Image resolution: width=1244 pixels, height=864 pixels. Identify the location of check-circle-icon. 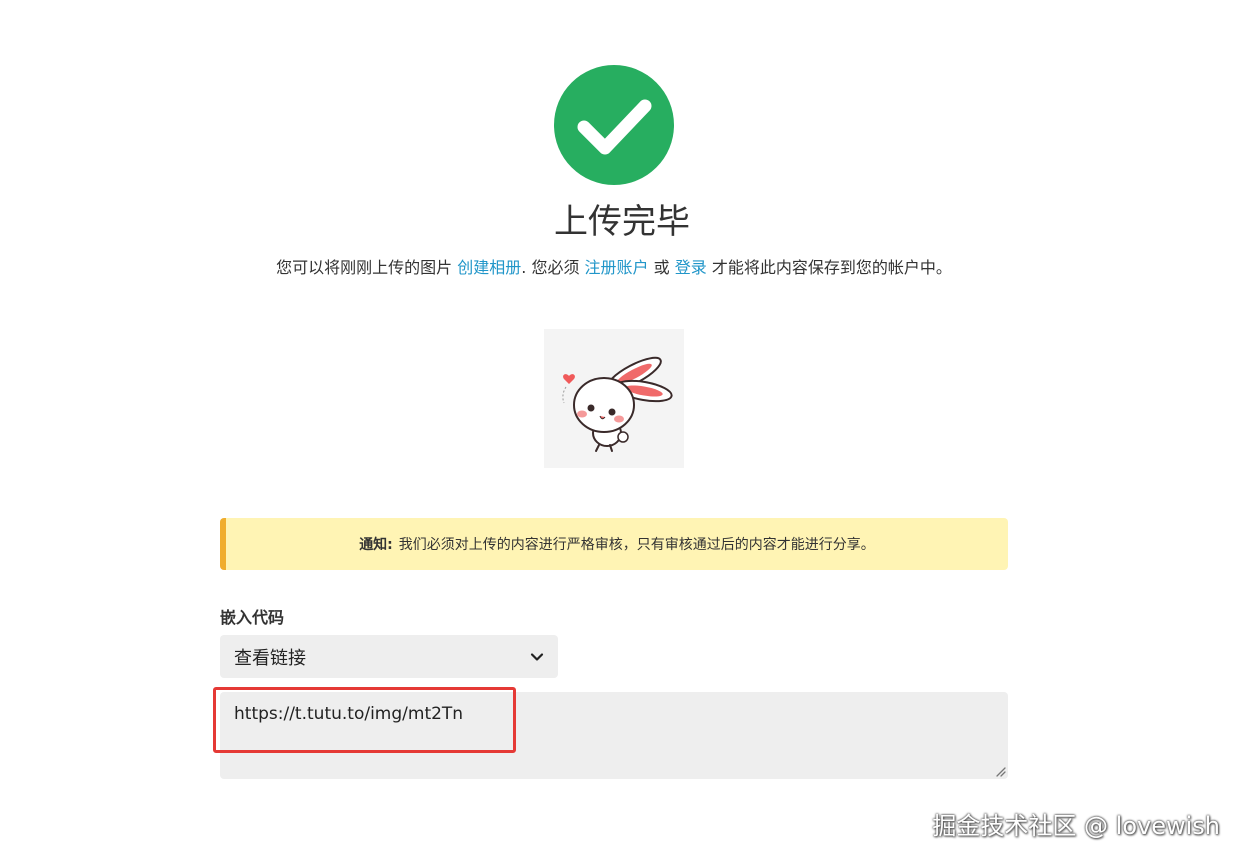
(614, 125).